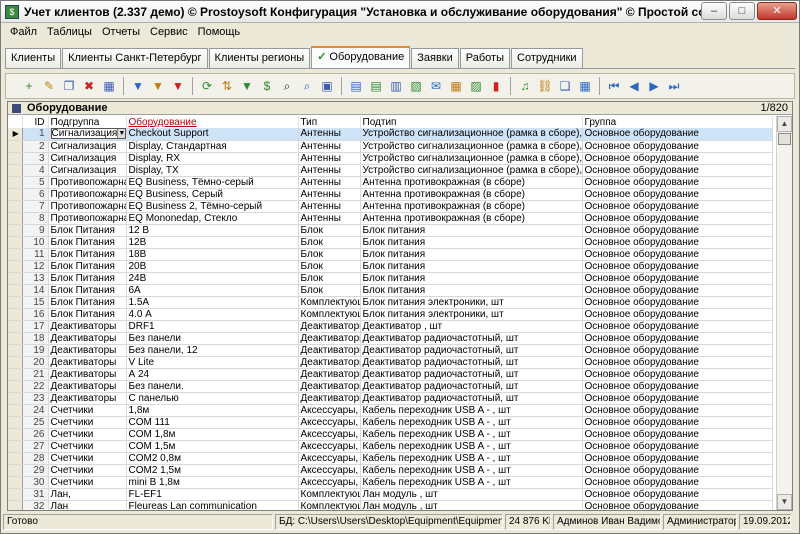  I want to click on cell-equipment: 12 В, so click(212, 230).